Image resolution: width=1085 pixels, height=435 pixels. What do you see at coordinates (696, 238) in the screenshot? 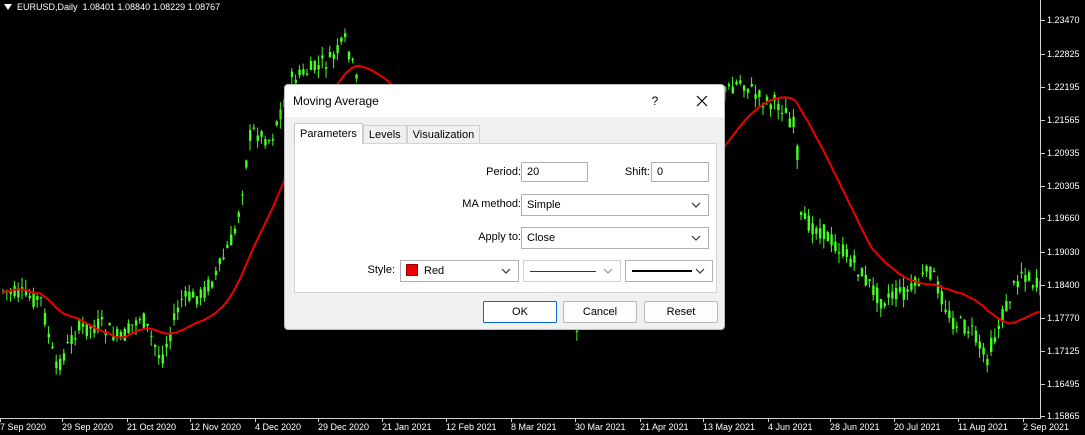
I see `chevron-down-icon` at bounding box center [696, 238].